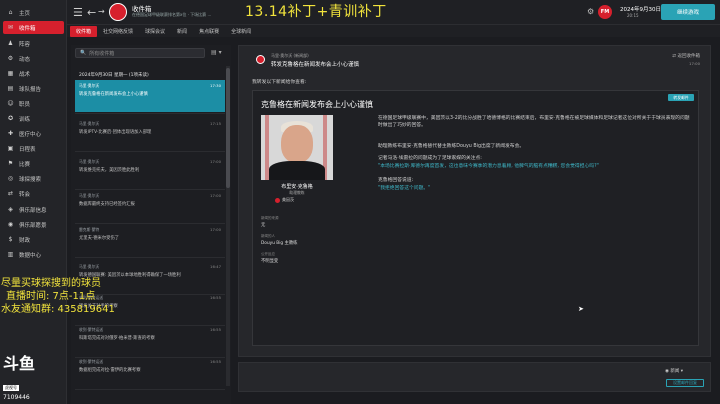 This screenshot has height=404, width=720. Describe the element at coordinates (78, 12) in the screenshot. I see `menu-icon: ☰` at that location.